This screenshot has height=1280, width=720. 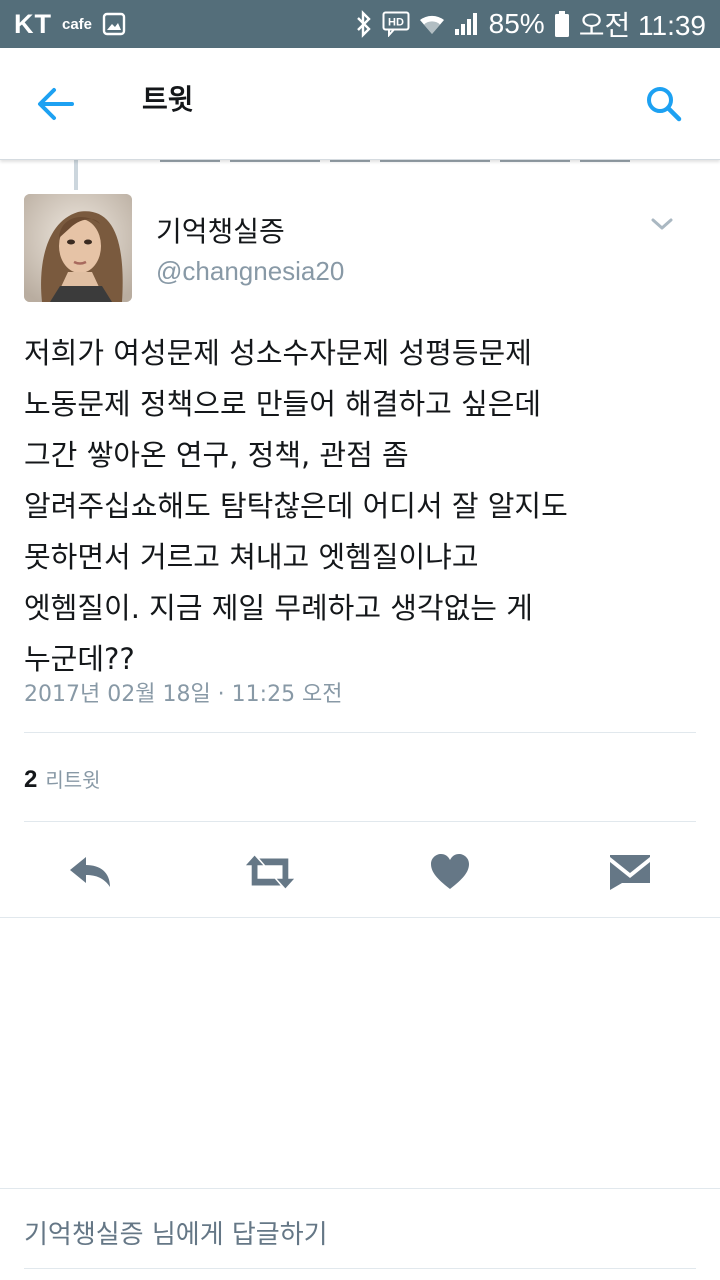 I want to click on envelope-icon, so click(x=630, y=872).